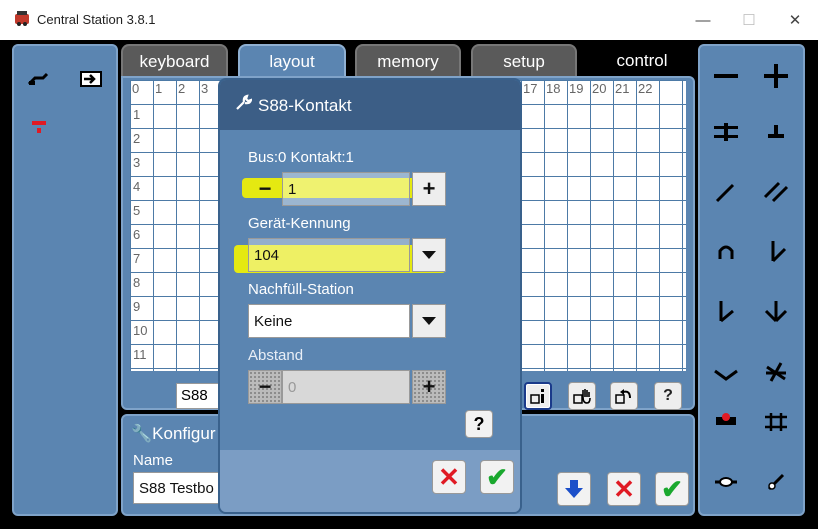 This screenshot has height=529, width=818. What do you see at coordinates (538, 396) in the screenshot?
I see `info-select-button` at bounding box center [538, 396].